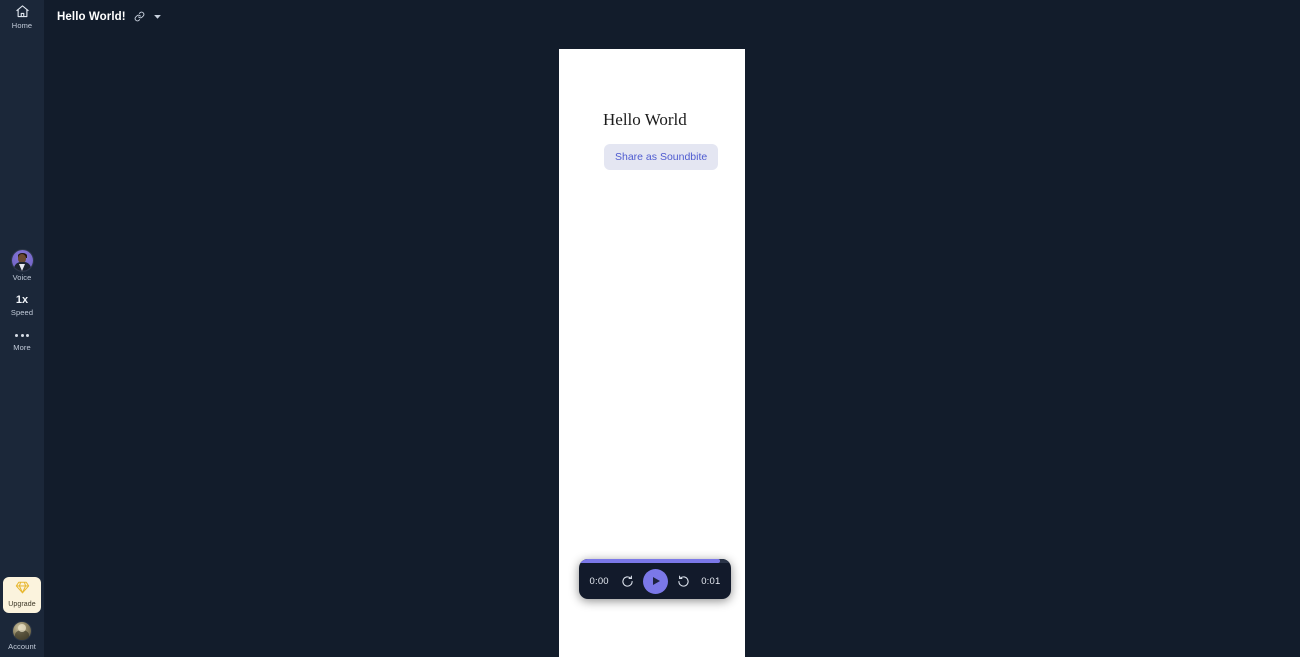 This screenshot has height=657, width=1300. I want to click on sidebar: Home Voice 1x Speed More Upgrade Account, so click(22, 328).